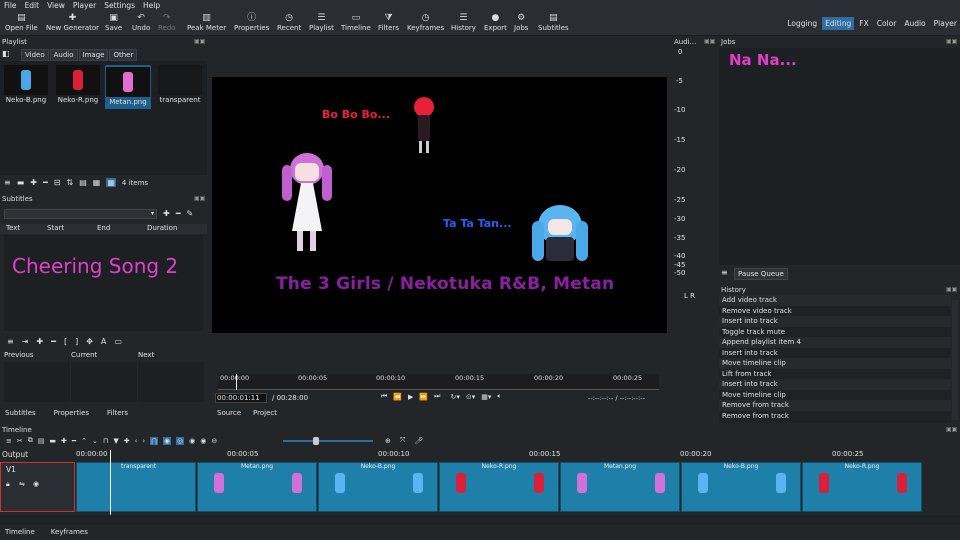 Image resolution: width=960 pixels, height=540 pixels. I want to click on filters-button: ⧩ Filters, so click(388, 22).